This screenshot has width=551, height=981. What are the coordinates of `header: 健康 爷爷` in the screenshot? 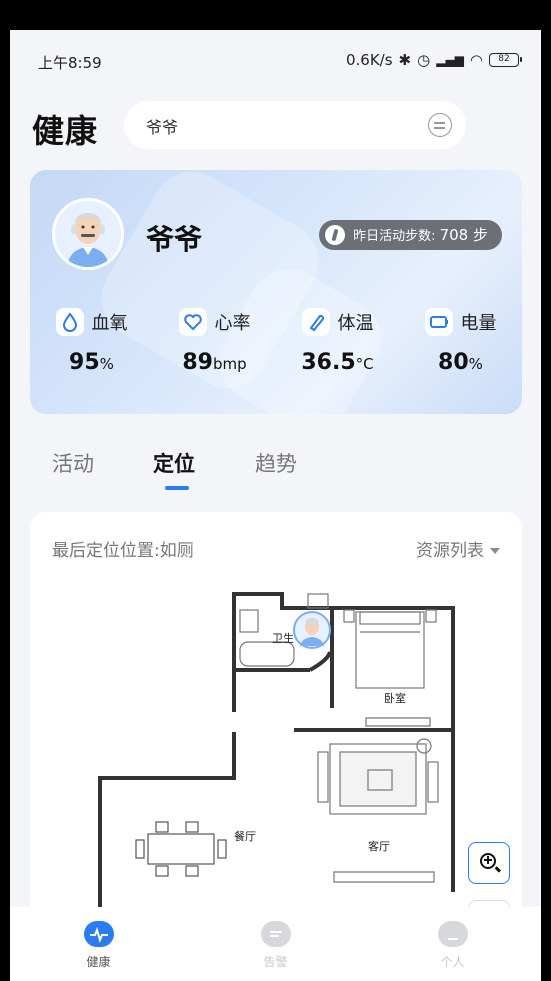 It's located at (275, 126).